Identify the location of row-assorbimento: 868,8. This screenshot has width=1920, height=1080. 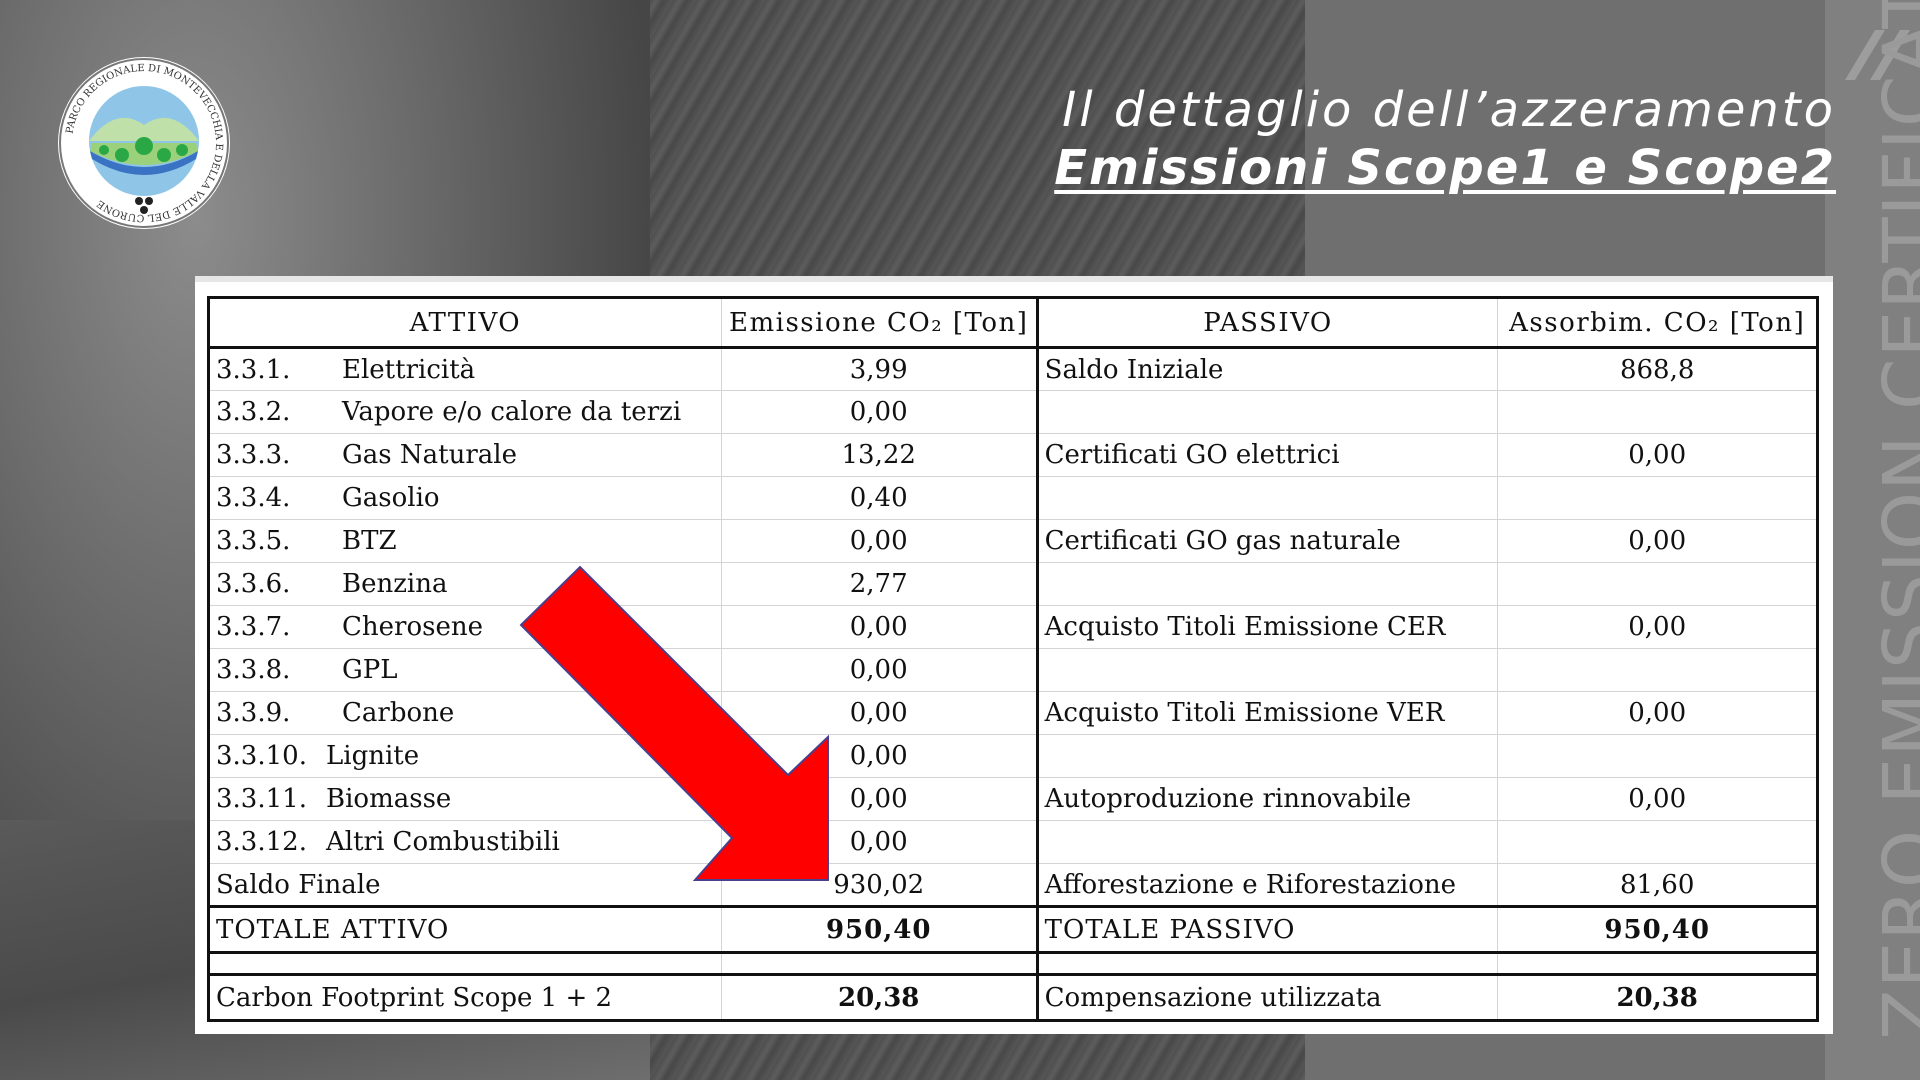
(1658, 369).